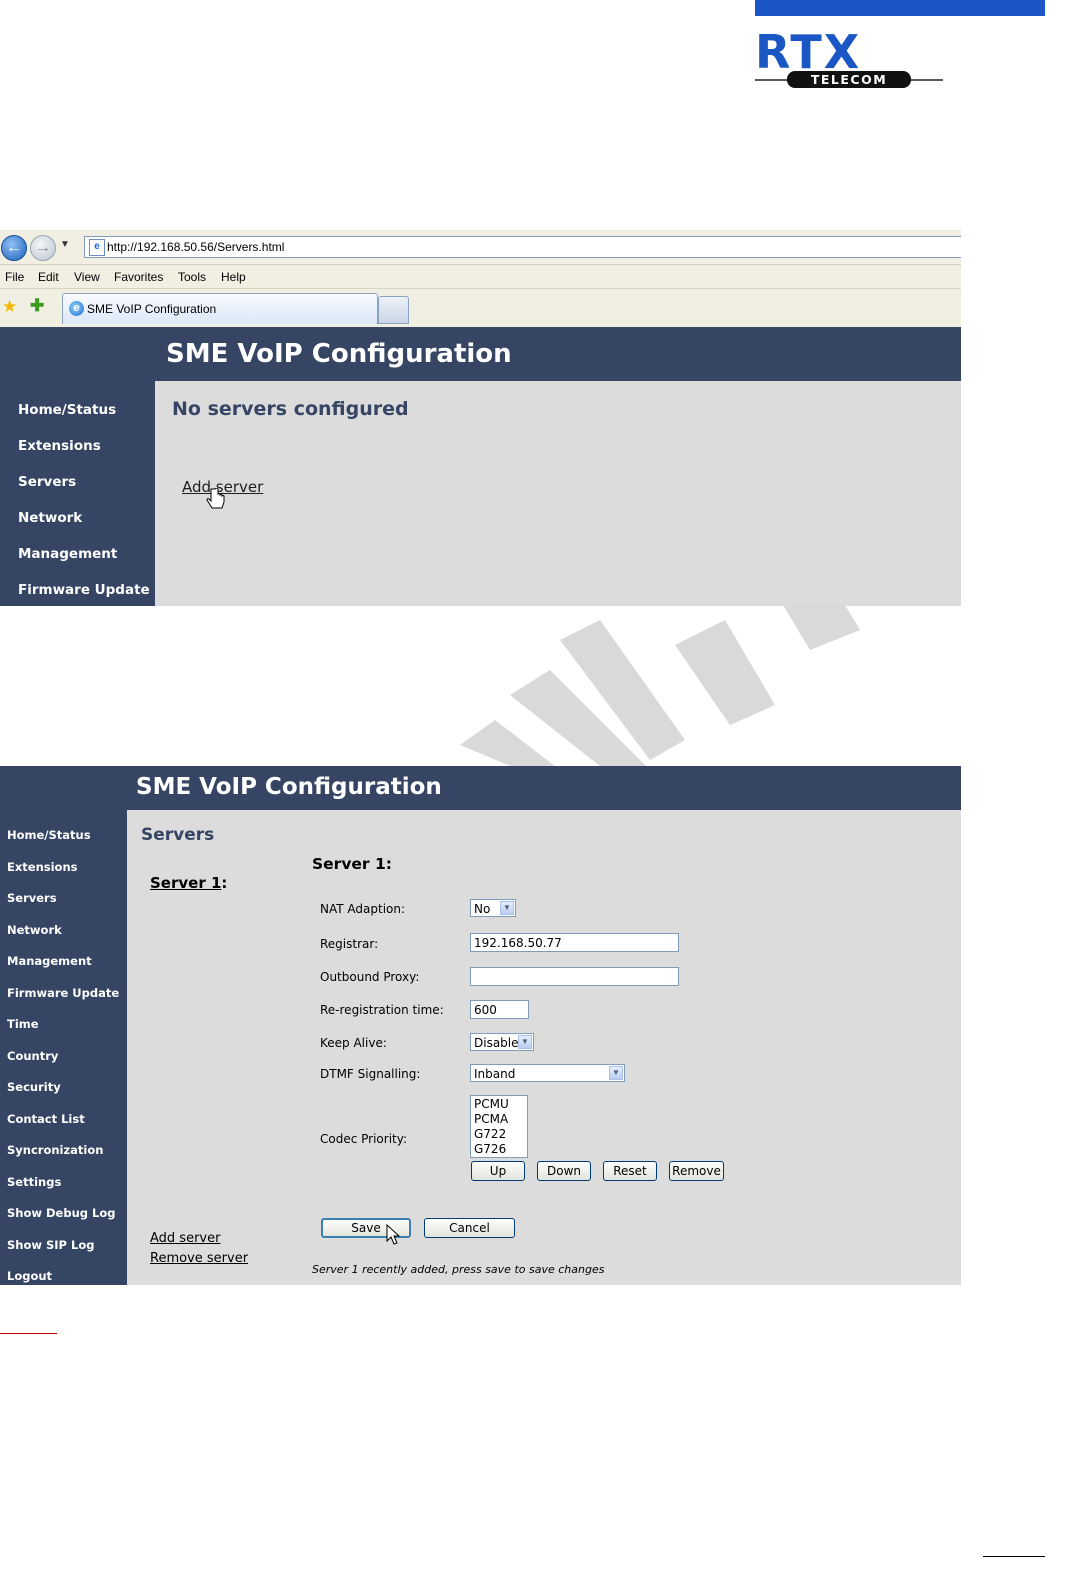  What do you see at coordinates (29, 1276) in the screenshot?
I see `sidebar-item-logout: Logout` at bounding box center [29, 1276].